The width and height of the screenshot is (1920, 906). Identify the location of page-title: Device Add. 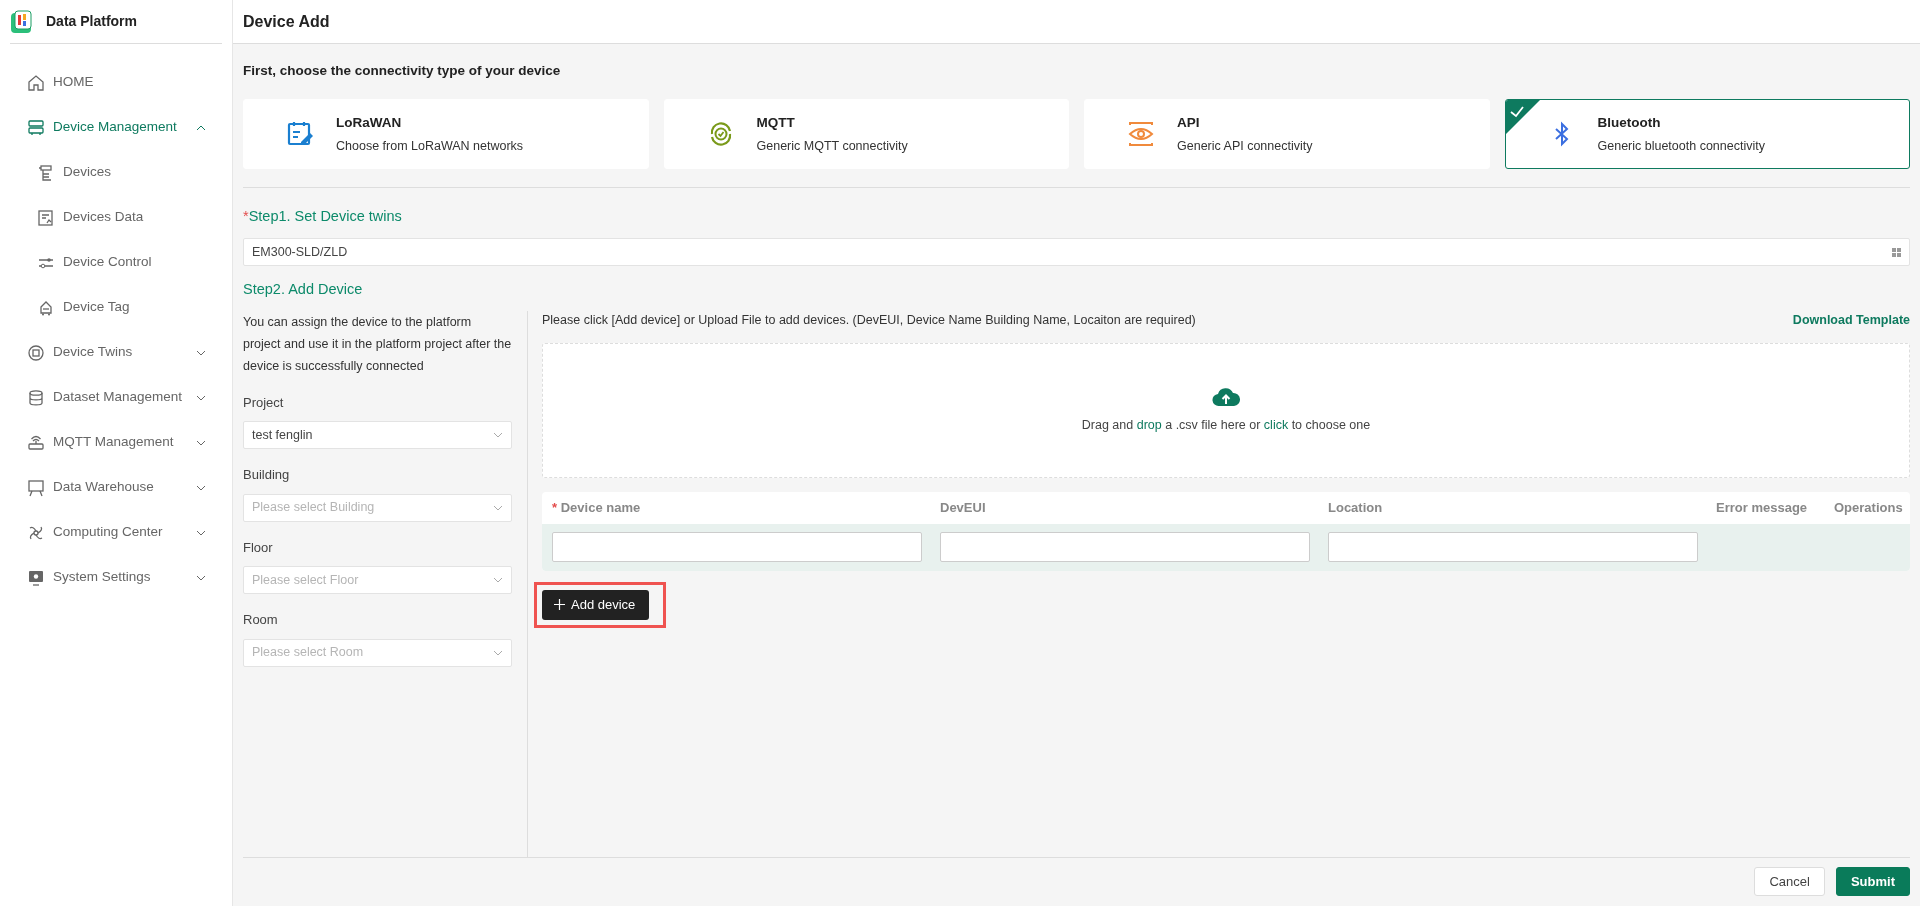
(1076, 22).